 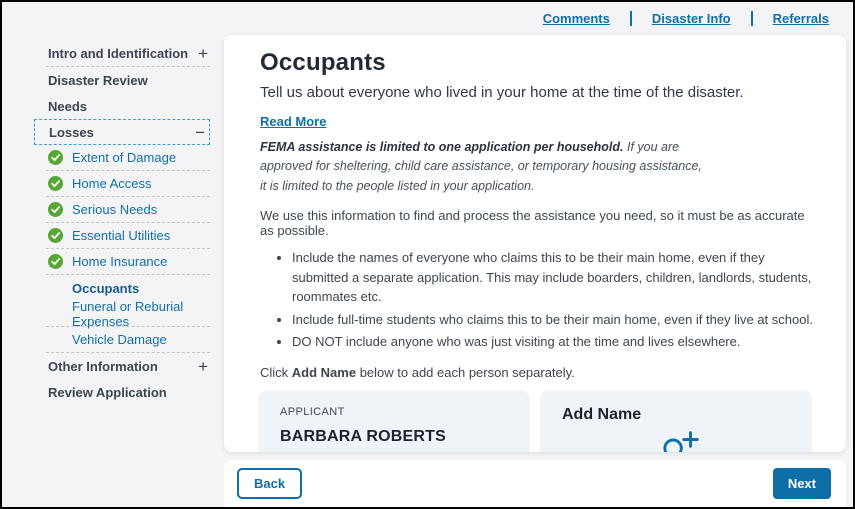 I want to click on sidebar-item-label: Intro and Identification, so click(x=118, y=53).